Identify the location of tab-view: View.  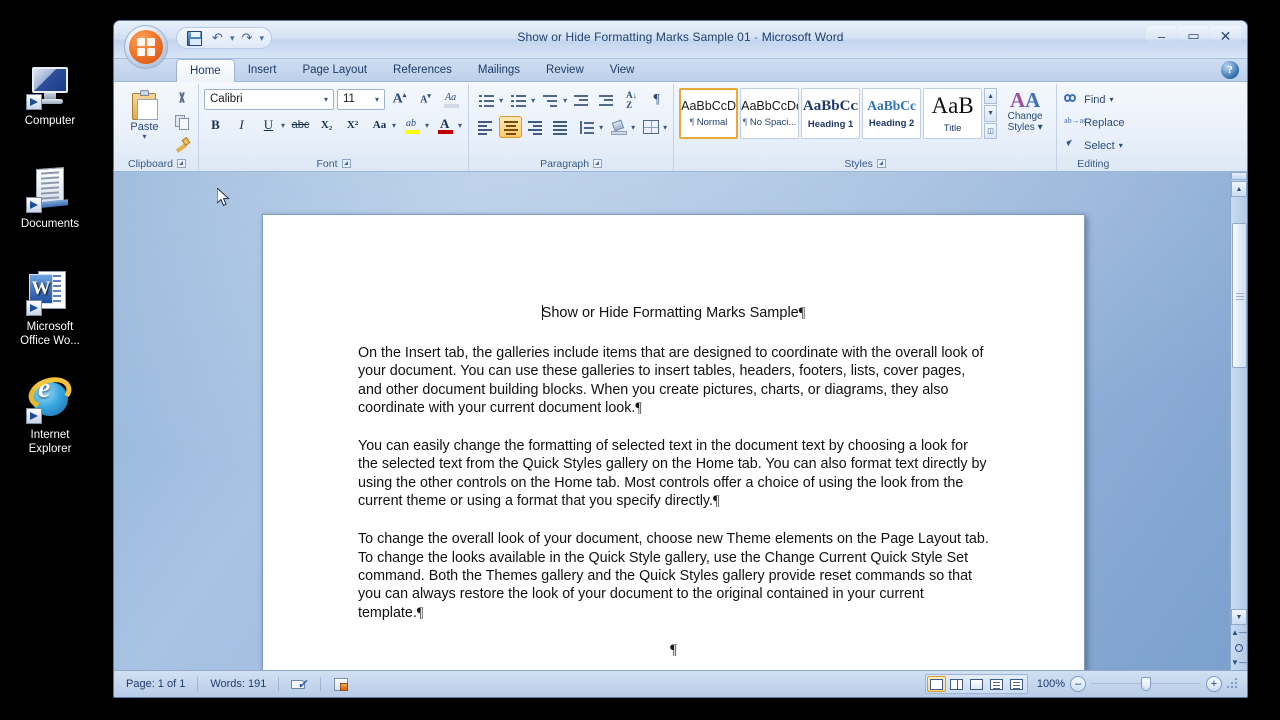
(622, 70).